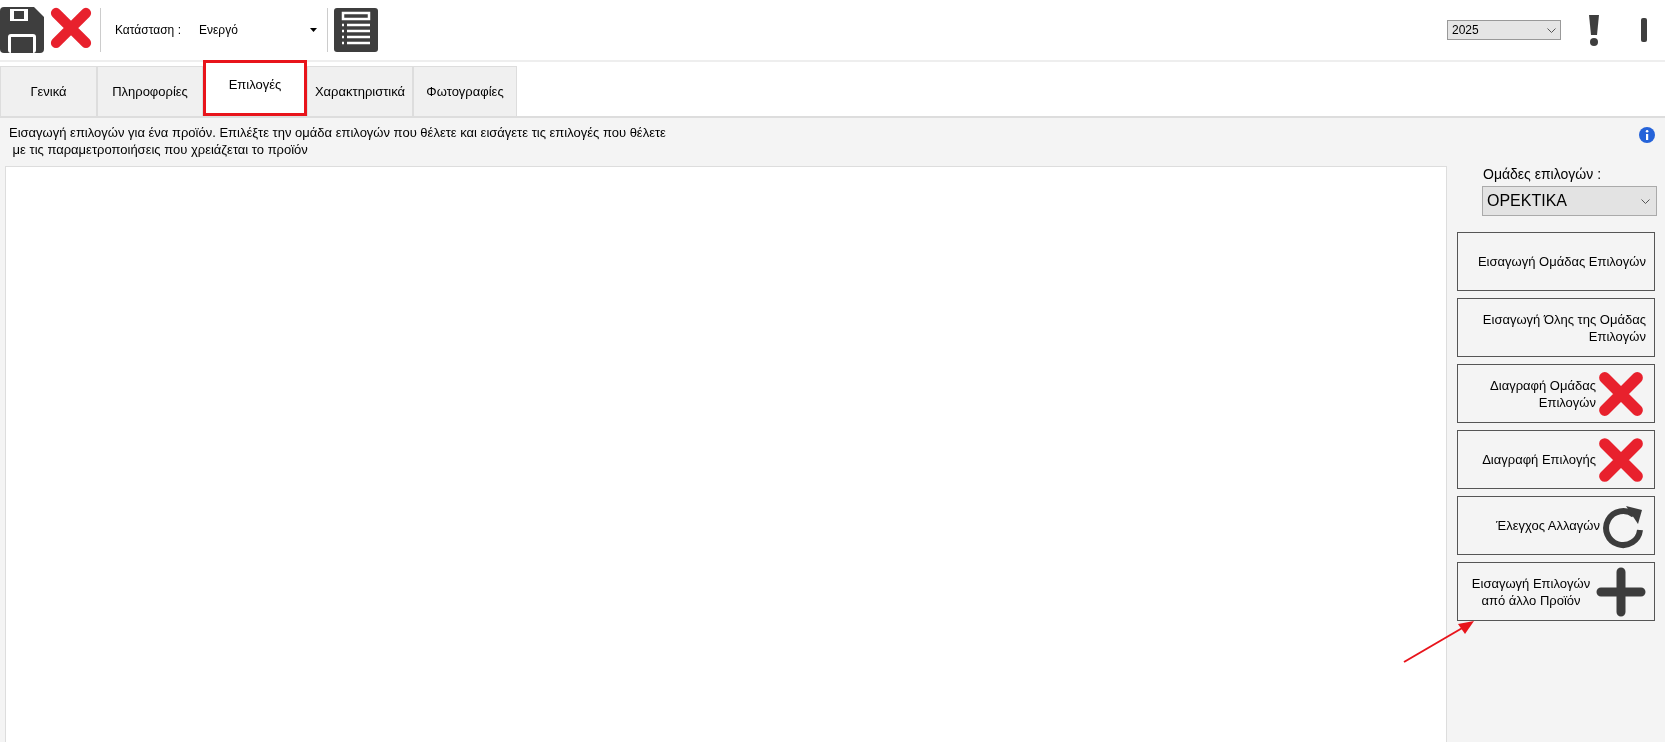 This screenshot has height=742, width=1665. Describe the element at coordinates (1556, 393) in the screenshot. I see `action-button: Διαγραφή Ομάδας Επιλογών` at that location.